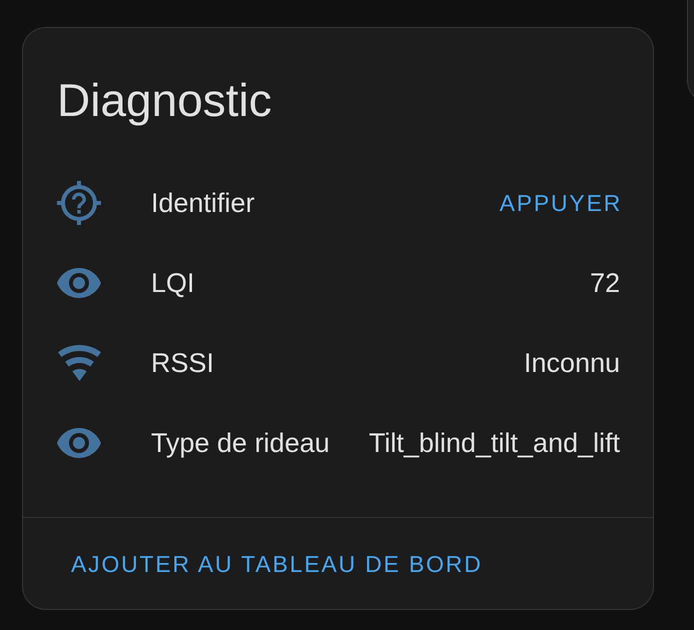 The height and width of the screenshot is (630, 694). I want to click on row-label: LQI, so click(173, 283).